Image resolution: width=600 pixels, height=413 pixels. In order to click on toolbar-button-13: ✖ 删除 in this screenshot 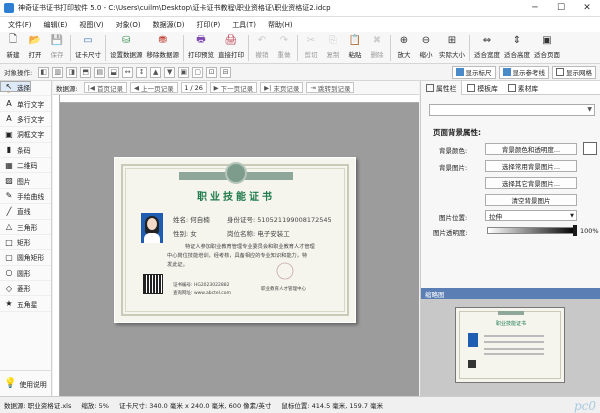, I will do `click(377, 48)`.